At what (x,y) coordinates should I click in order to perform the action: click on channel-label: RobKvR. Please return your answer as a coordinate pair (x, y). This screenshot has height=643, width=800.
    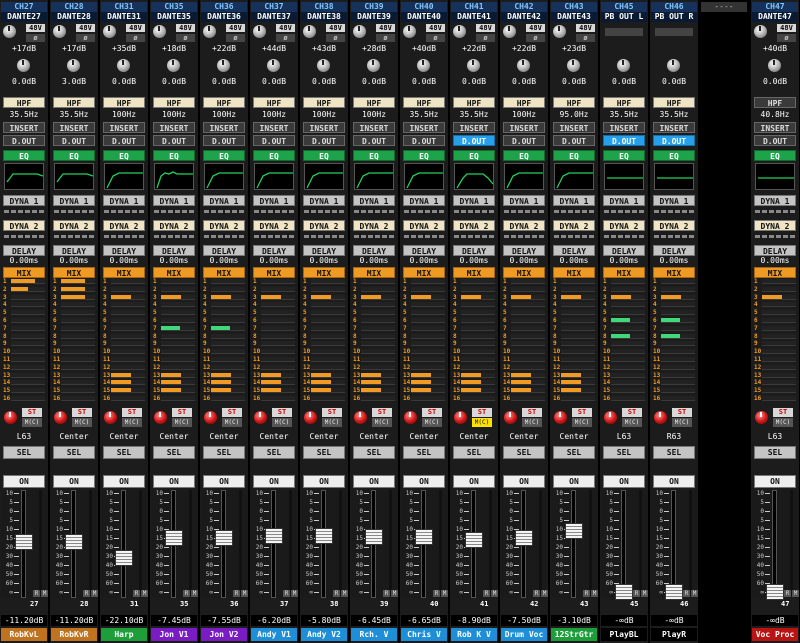
    Looking at the image, I should click on (74, 634).